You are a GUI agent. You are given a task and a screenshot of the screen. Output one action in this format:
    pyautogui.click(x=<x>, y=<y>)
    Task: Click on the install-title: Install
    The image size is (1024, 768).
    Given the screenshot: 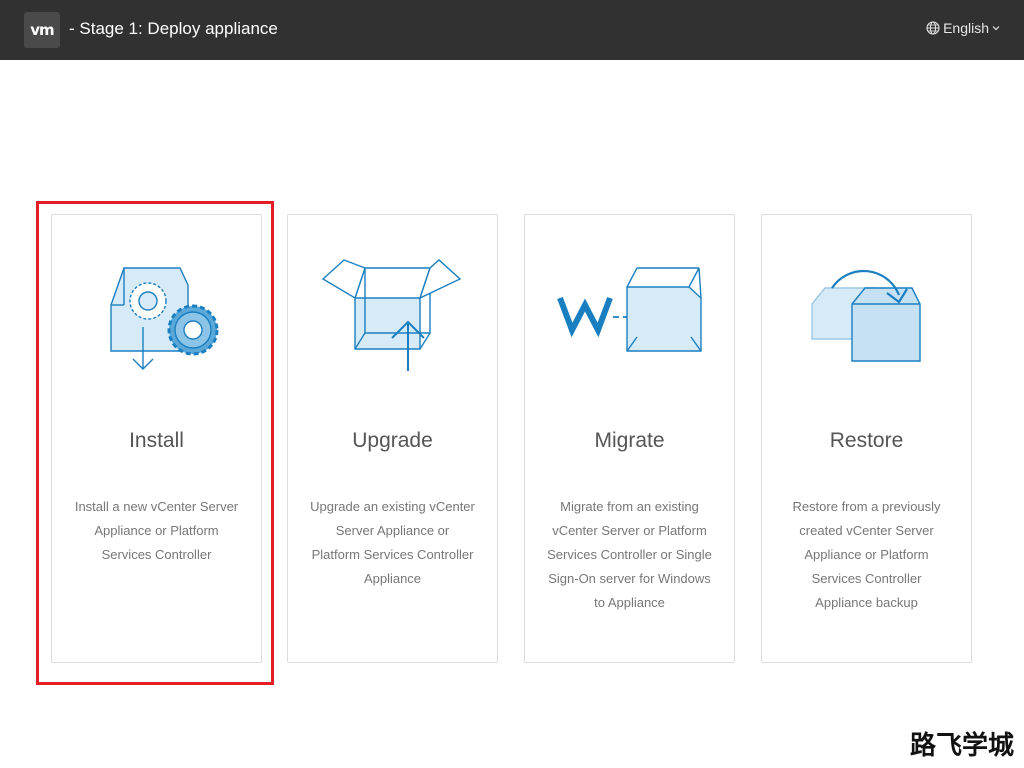 What is the action you would take?
    pyautogui.click(x=156, y=440)
    